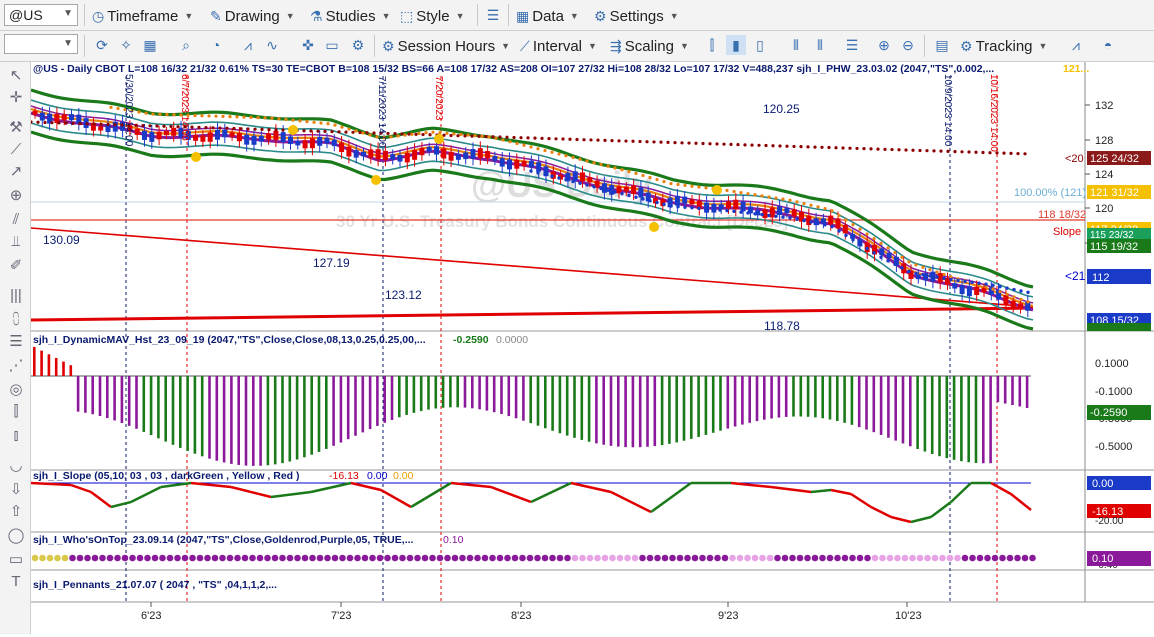 This screenshot has width=1154, height=637. I want to click on pointer-icon: ↖, so click(16, 76).